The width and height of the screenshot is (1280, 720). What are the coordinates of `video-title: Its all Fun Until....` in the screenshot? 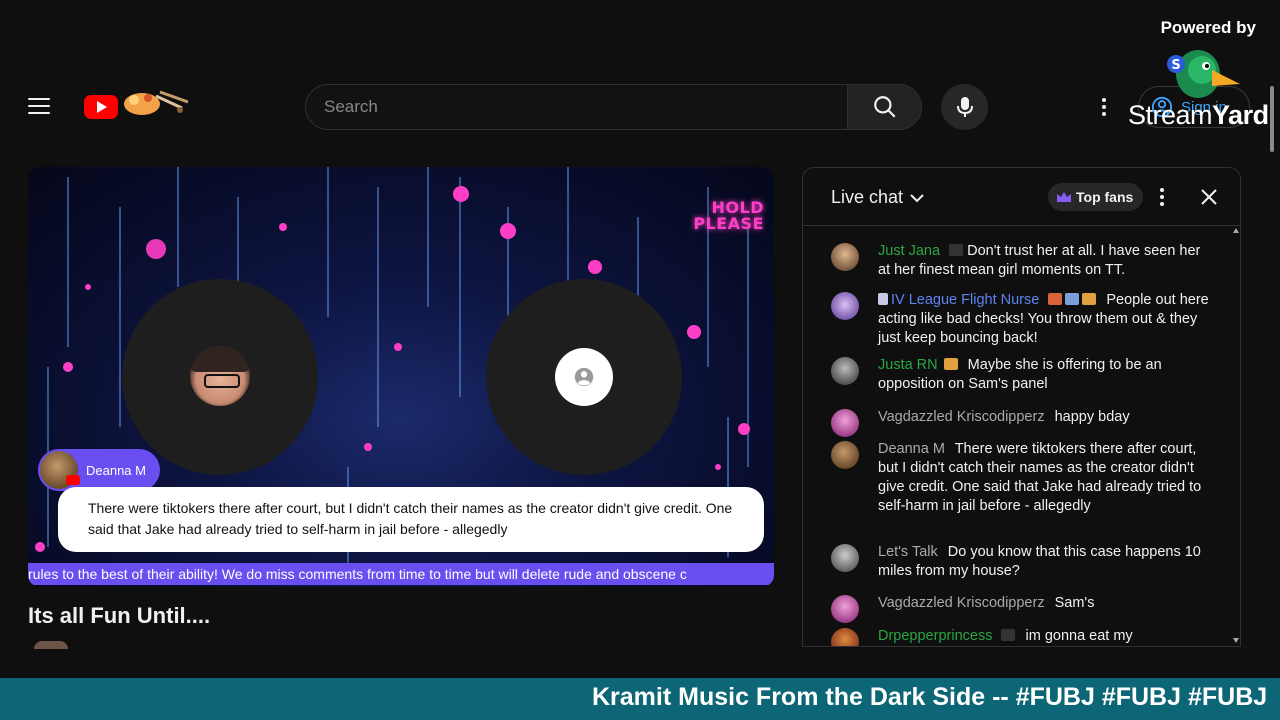 It's located at (119, 615).